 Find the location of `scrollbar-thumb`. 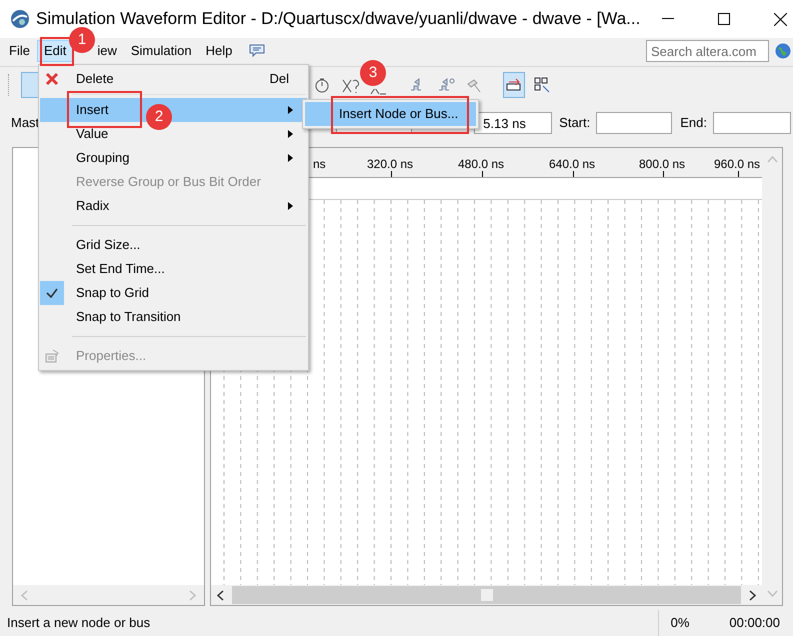

scrollbar-thumb is located at coordinates (486, 595).